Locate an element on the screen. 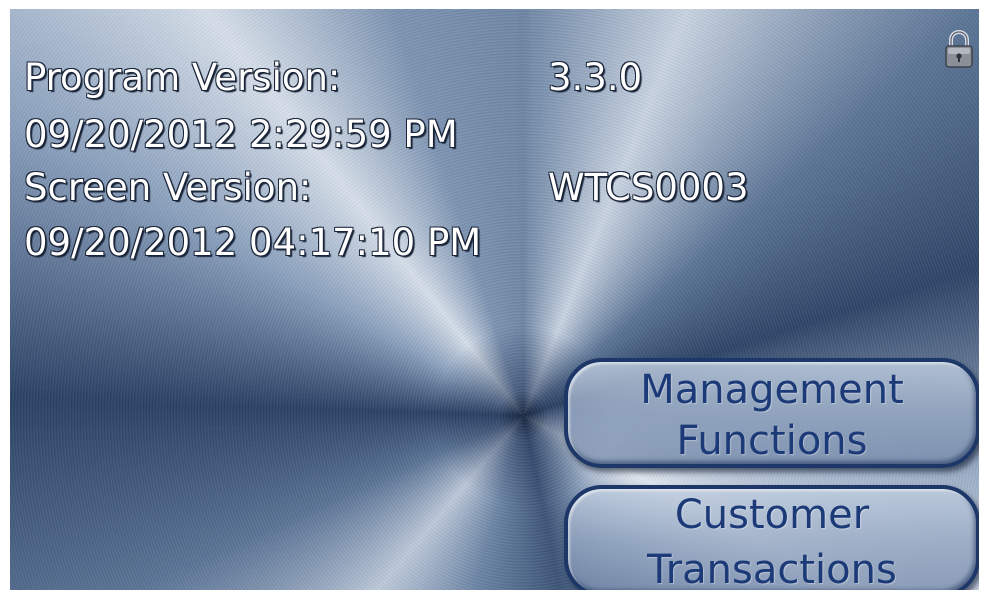 The width and height of the screenshot is (989, 599). program-version-date: 09/20/2012 2:29:59 PM is located at coordinates (241, 134).